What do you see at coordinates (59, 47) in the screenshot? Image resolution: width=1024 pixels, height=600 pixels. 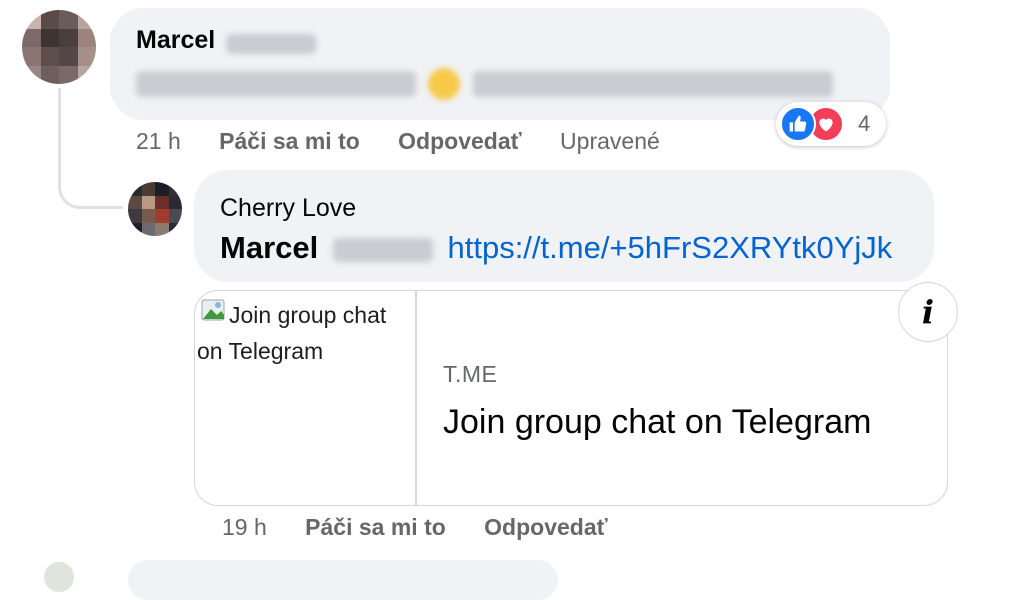 I see `commenter-avatar` at bounding box center [59, 47].